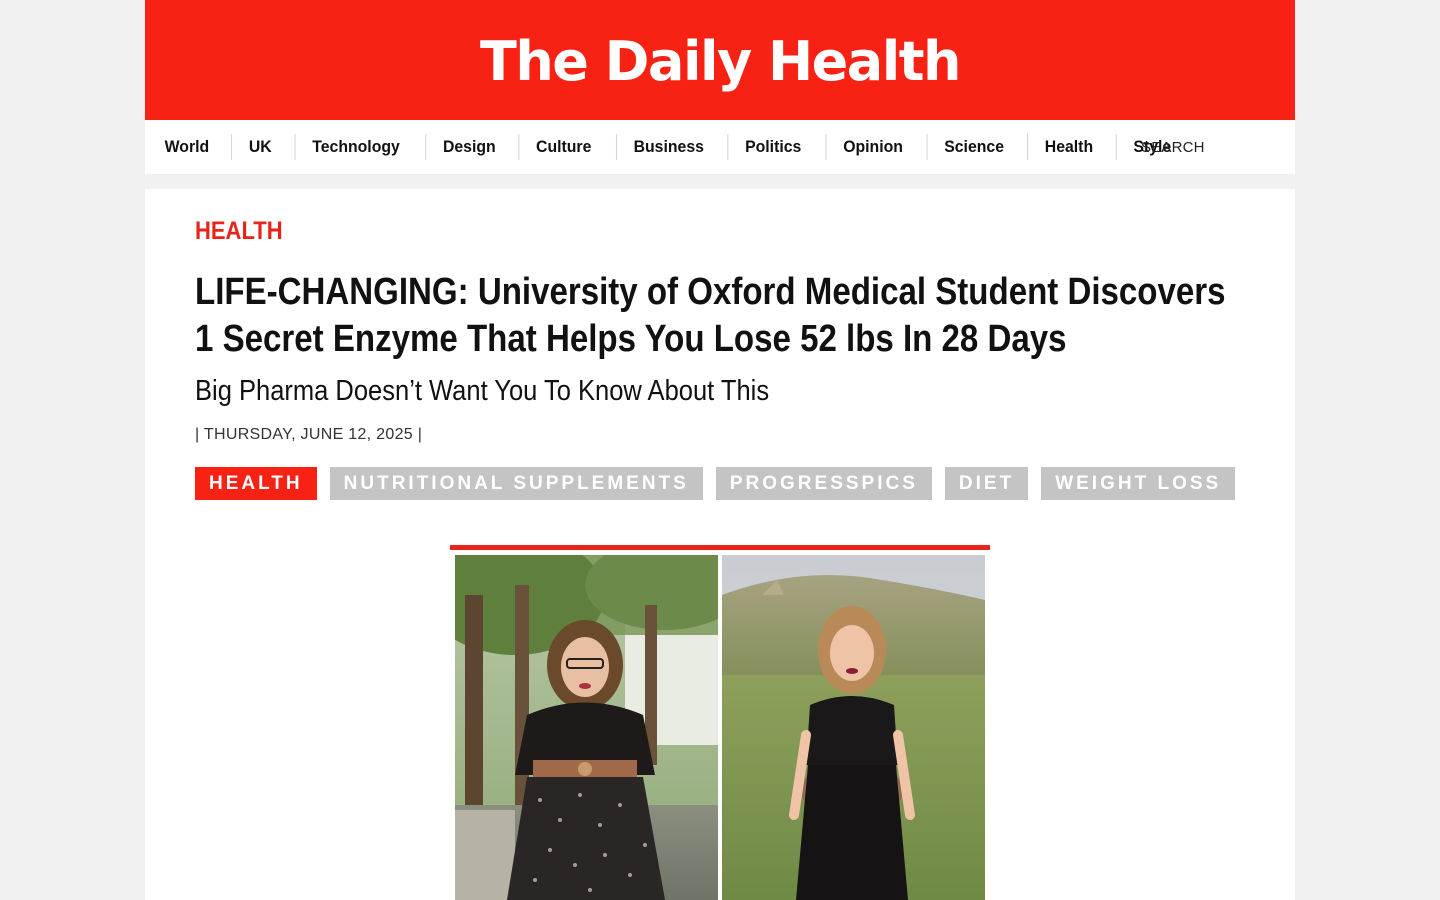 This screenshot has height=900, width=1440. I want to click on nav-item-health: Health, so click(1068, 147).